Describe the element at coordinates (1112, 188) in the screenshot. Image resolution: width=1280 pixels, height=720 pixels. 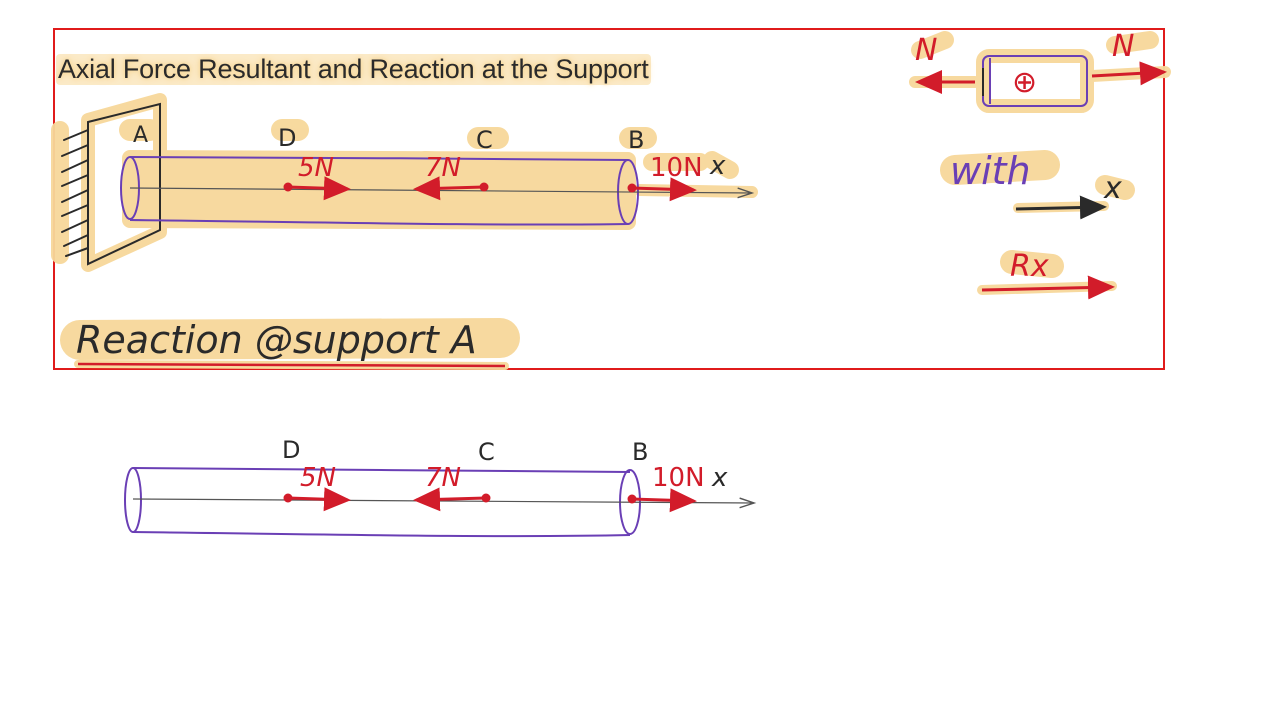
I see `x-direction-label: x` at that location.